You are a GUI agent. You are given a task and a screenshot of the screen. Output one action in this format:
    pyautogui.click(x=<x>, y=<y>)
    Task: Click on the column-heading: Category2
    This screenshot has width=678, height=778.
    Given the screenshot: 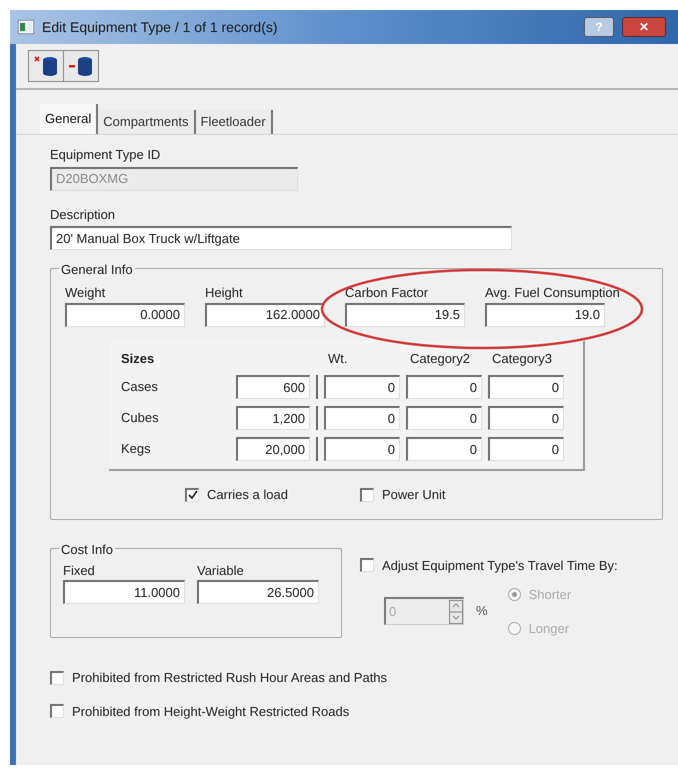 What is the action you would take?
    pyautogui.click(x=440, y=359)
    